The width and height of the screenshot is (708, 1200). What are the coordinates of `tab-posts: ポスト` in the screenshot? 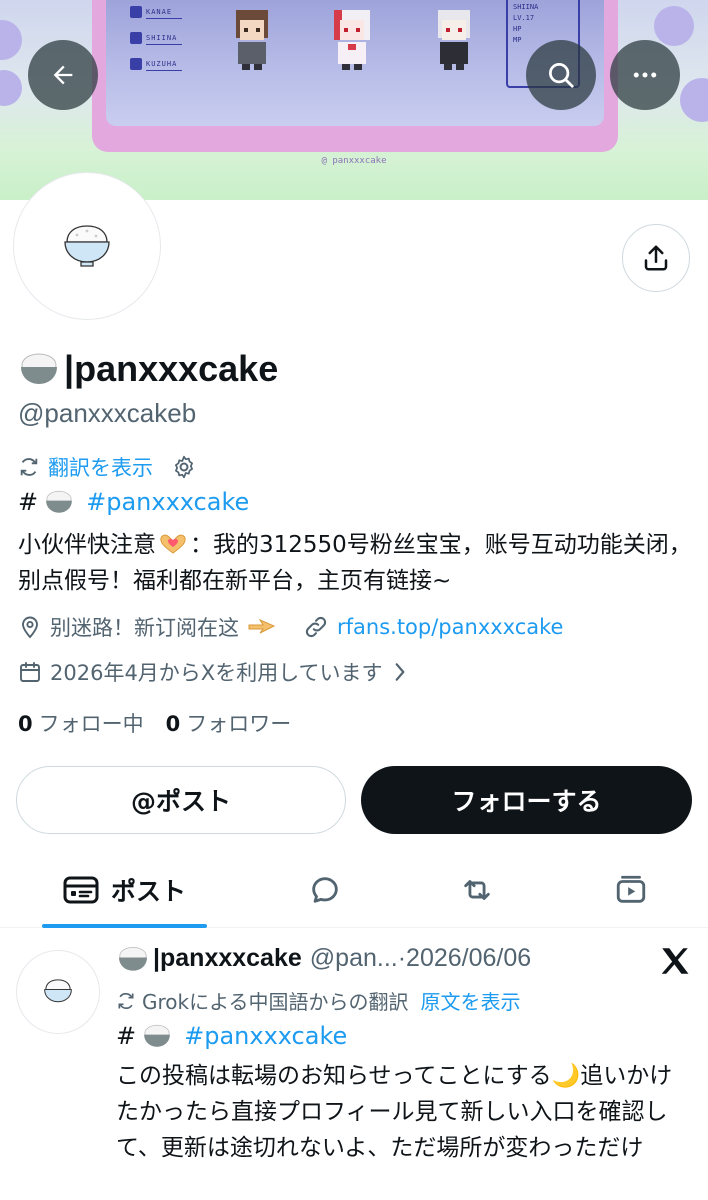 It's located at (124, 890).